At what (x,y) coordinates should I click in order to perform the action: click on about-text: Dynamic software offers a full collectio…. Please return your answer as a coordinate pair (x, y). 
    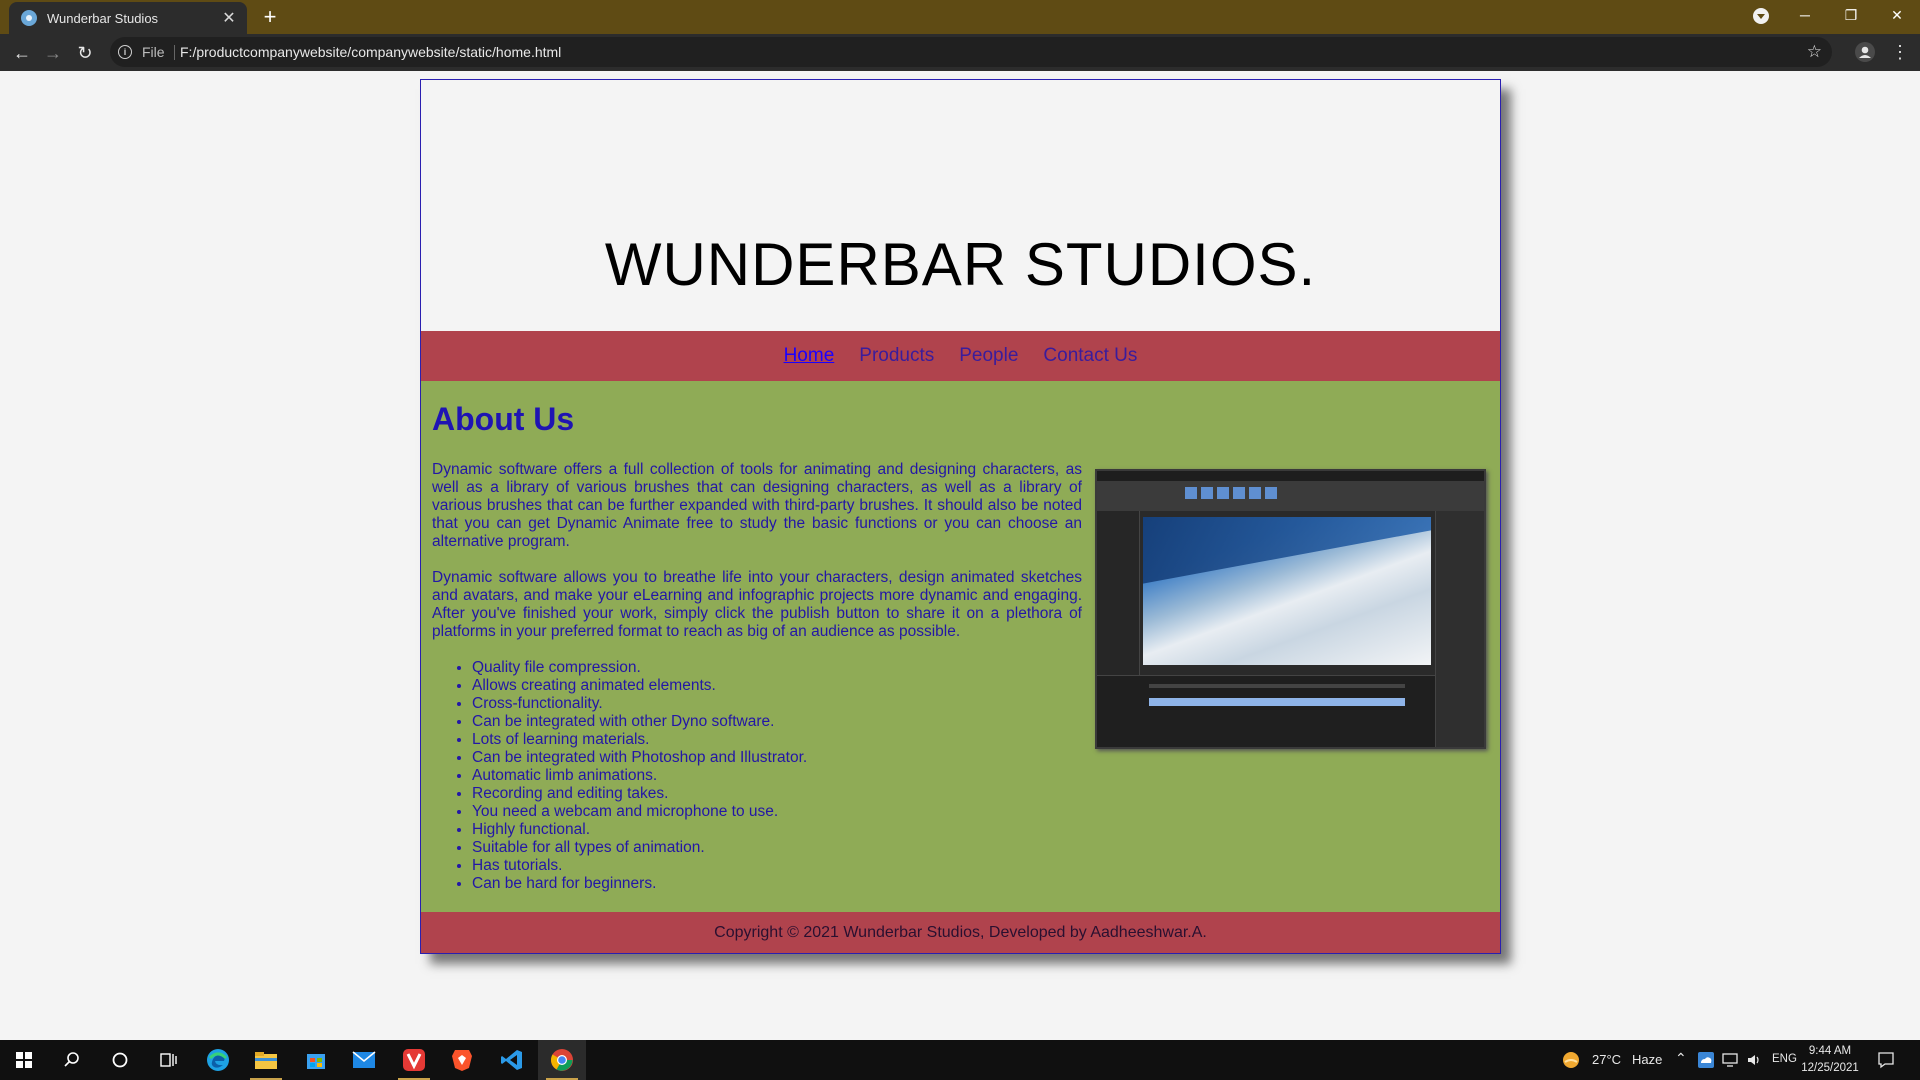
    Looking at the image, I should click on (757, 677).